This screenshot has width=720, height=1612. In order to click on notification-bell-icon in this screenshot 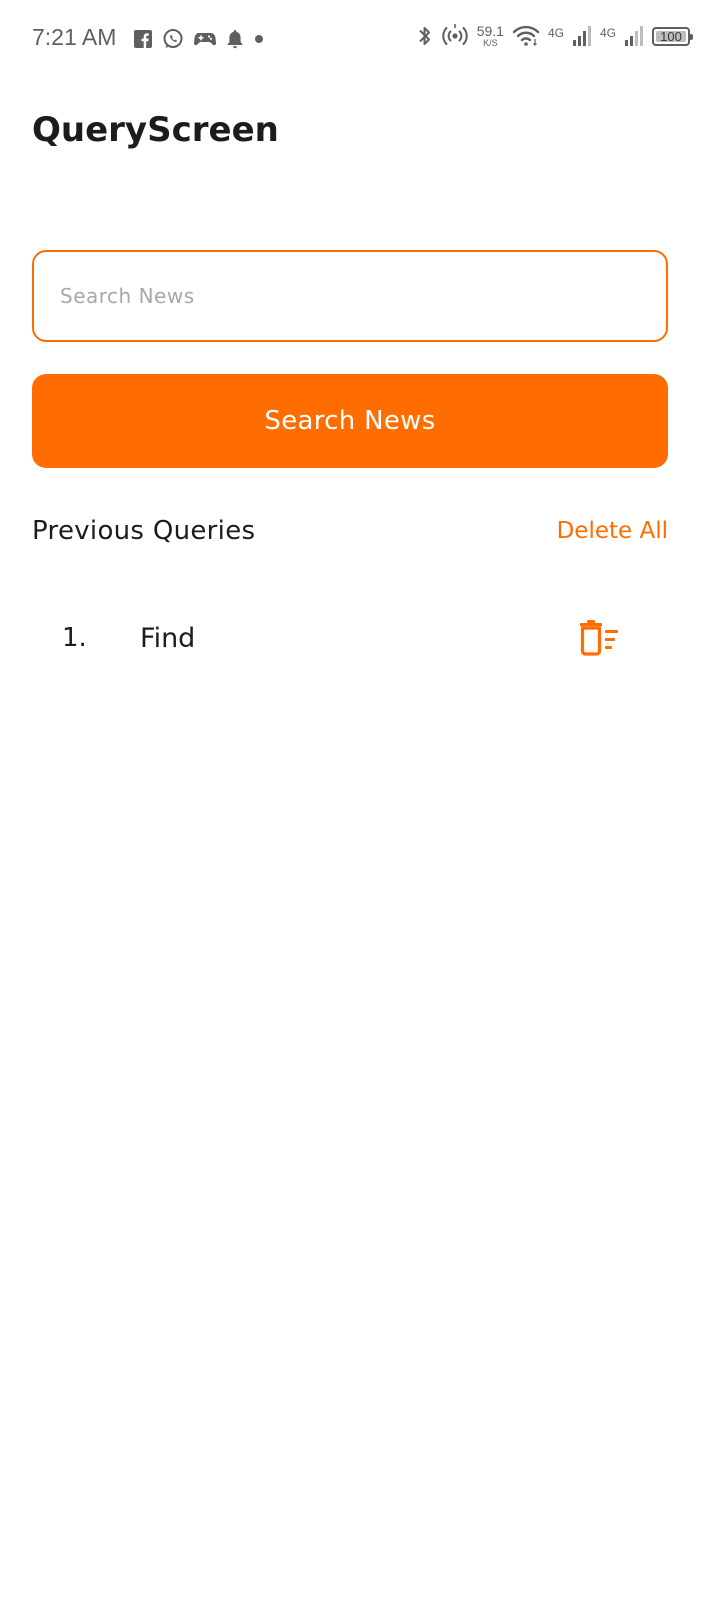, I will do `click(235, 39)`.